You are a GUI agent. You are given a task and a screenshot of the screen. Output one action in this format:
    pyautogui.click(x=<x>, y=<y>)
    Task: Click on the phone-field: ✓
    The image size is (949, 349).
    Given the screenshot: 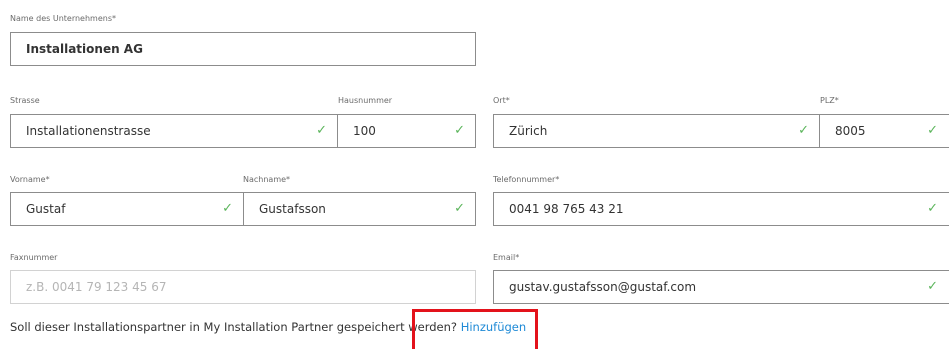 What is the action you would take?
    pyautogui.click(x=721, y=209)
    